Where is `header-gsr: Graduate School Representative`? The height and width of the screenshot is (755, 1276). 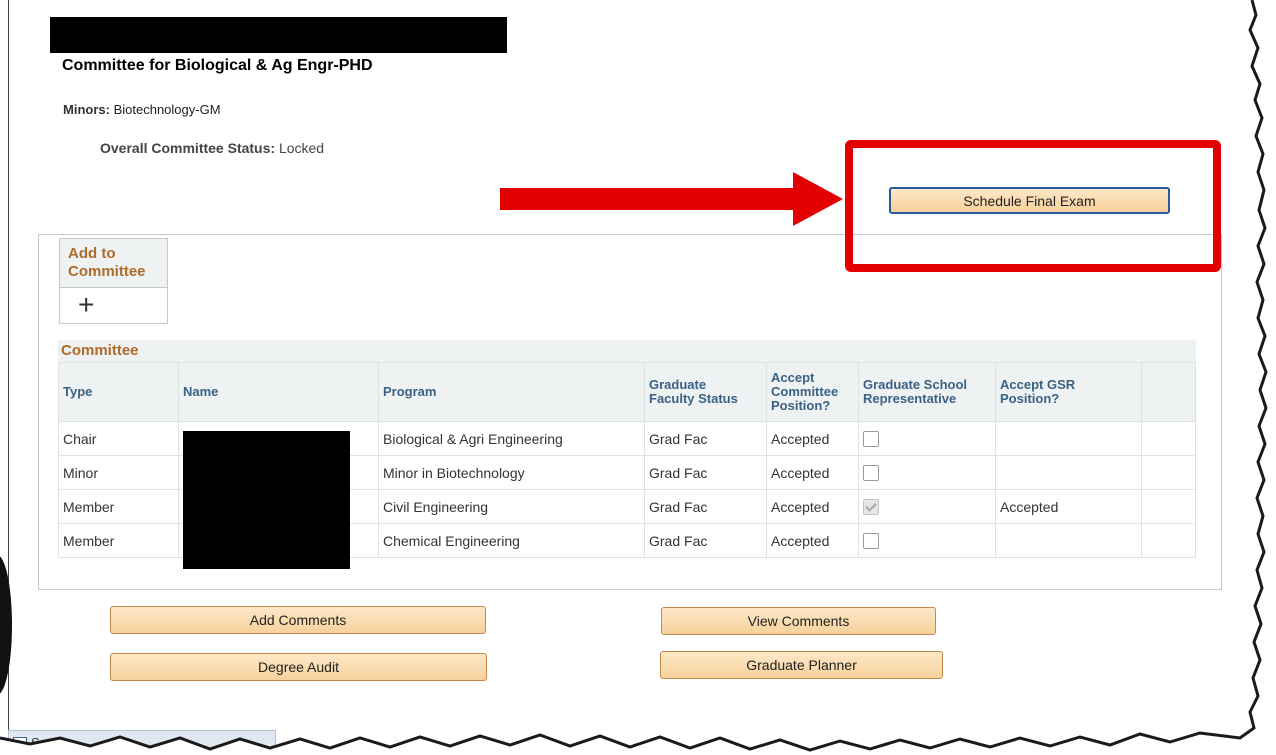
header-gsr: Graduate School Representative is located at coordinates (927, 392).